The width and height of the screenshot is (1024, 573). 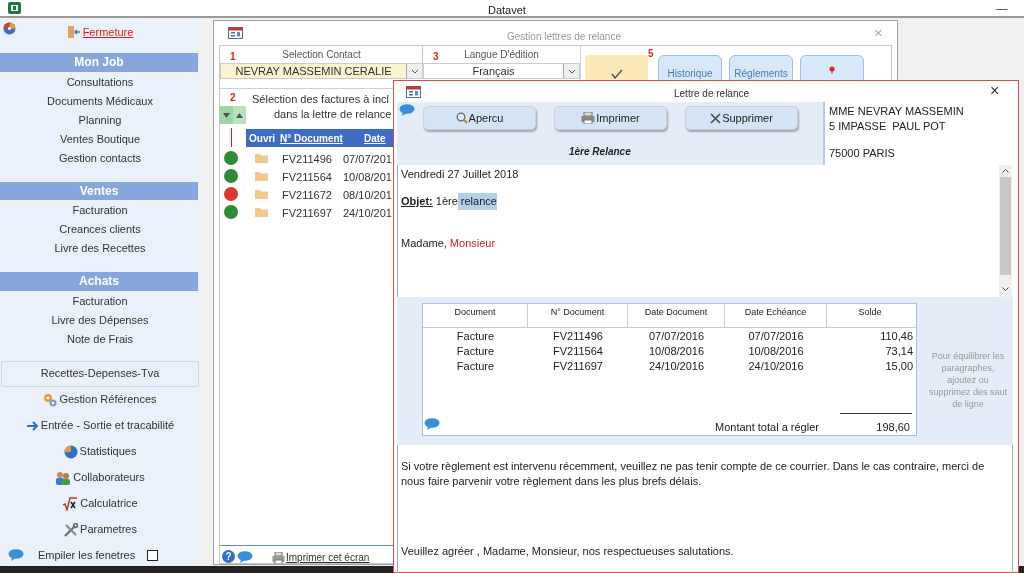 I want to click on table-cell: 110,46, so click(x=896, y=336).